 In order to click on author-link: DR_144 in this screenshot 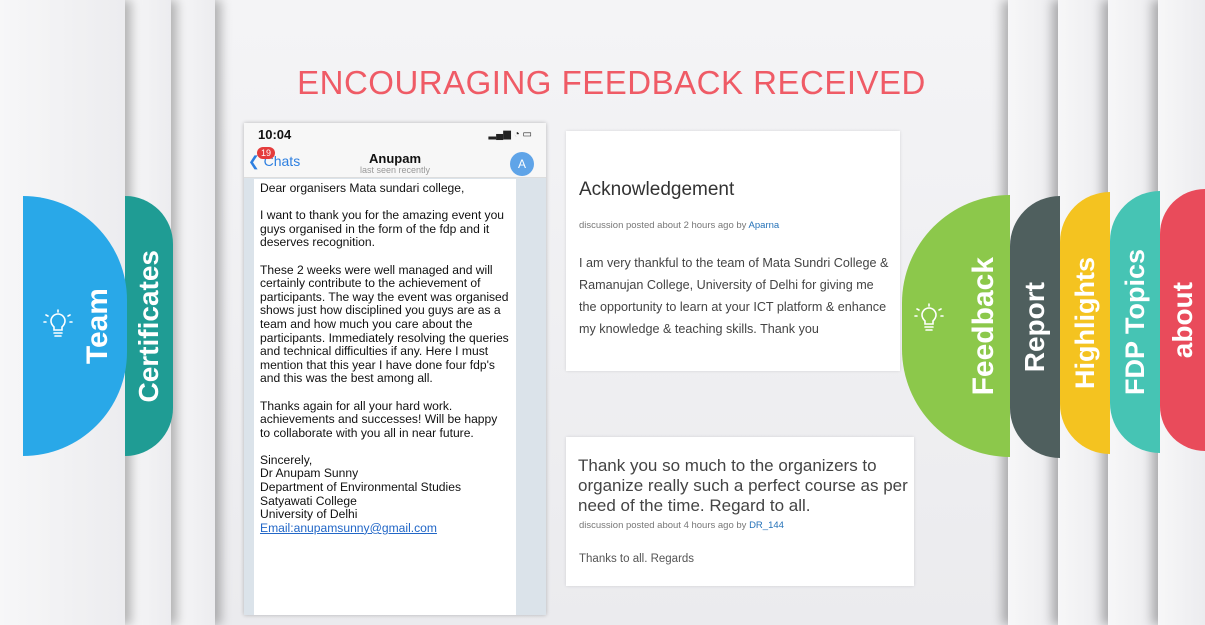, I will do `click(766, 525)`.